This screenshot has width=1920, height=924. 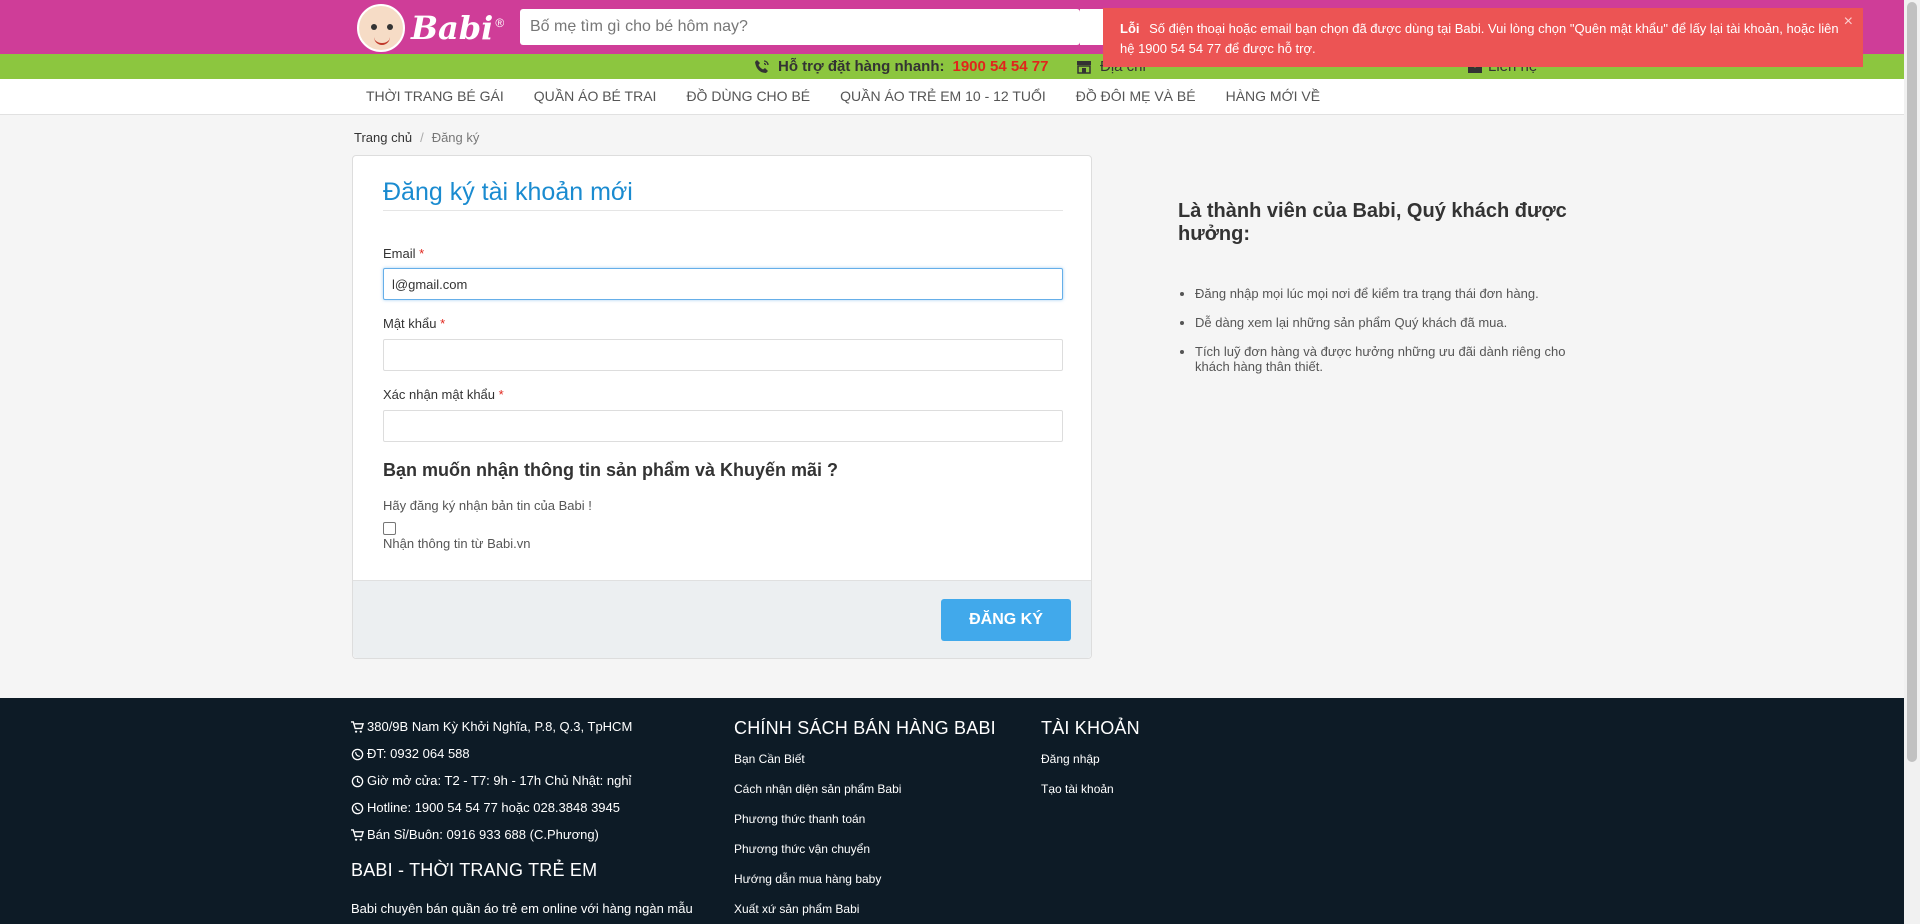 What do you see at coordinates (865, 909) in the screenshot?
I see `footer-policy-link: Xuất xứ sản phẩm Babi` at bounding box center [865, 909].